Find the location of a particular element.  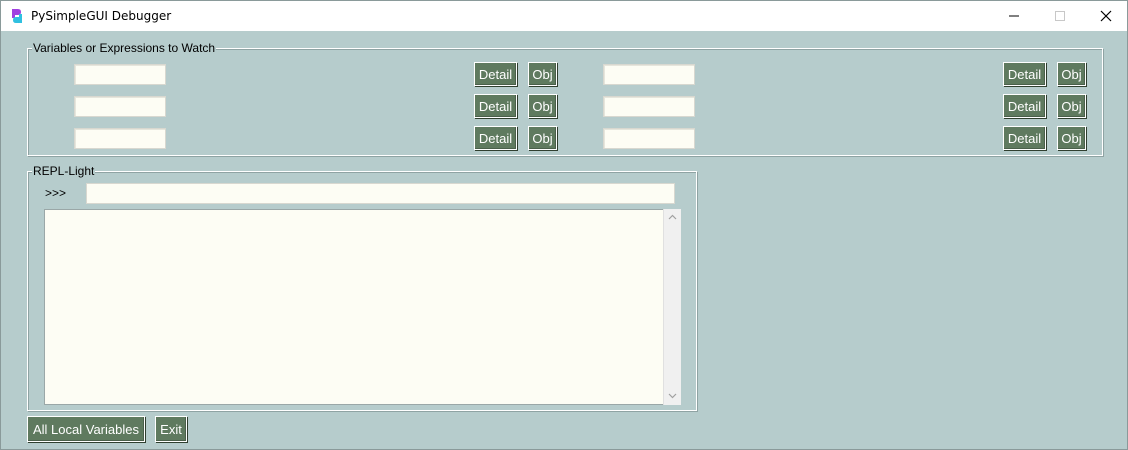

obj-button-right-1: Obj is located at coordinates (1071, 74).